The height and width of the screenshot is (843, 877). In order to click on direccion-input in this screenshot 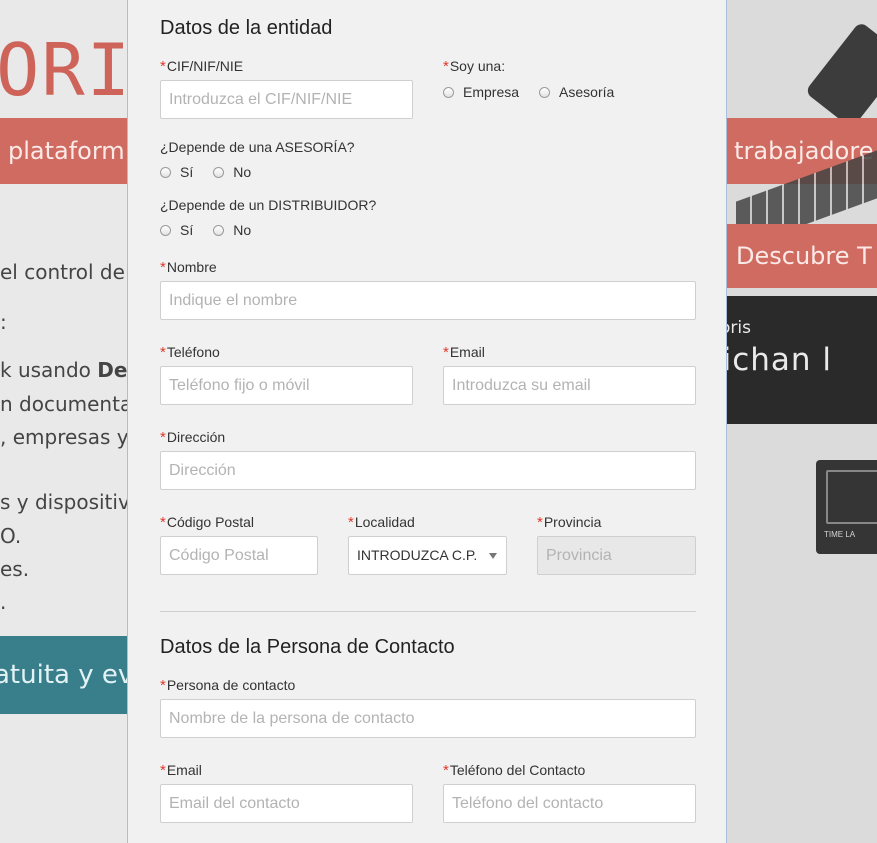, I will do `click(428, 470)`.